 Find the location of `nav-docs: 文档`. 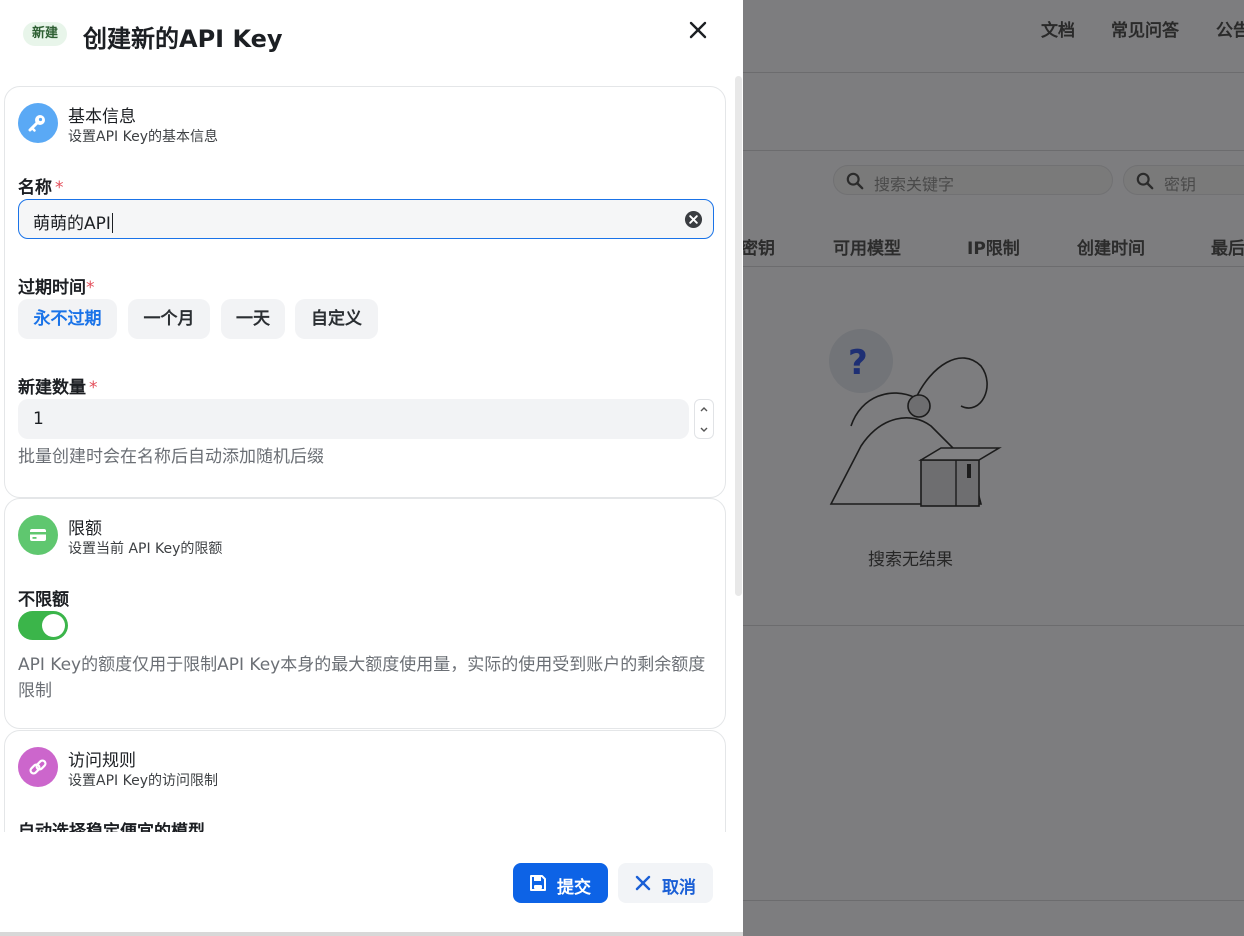

nav-docs: 文档 is located at coordinates (1058, 31).